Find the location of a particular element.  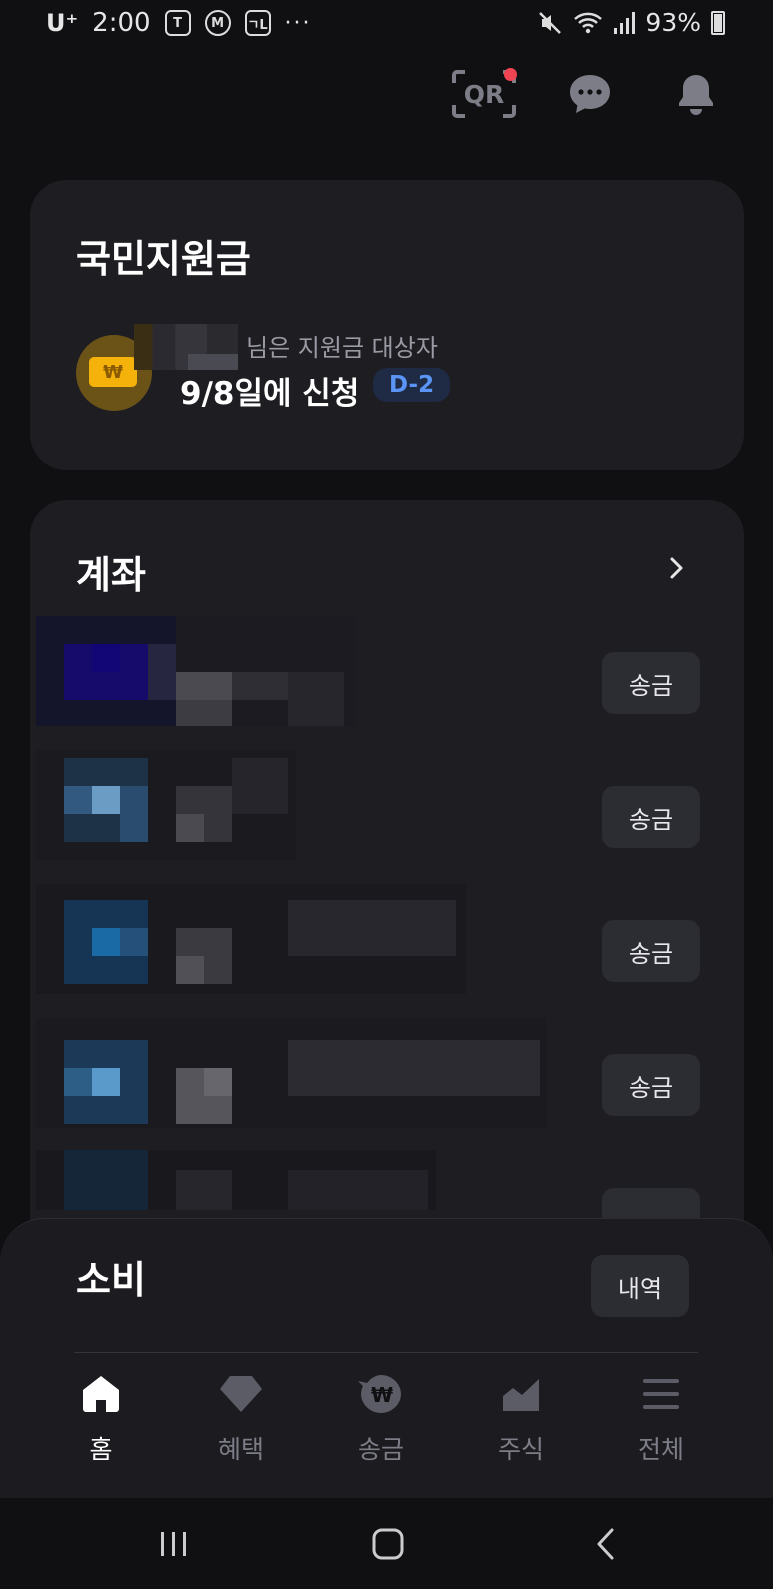

spending-title: 소비 is located at coordinates (111, 1280).